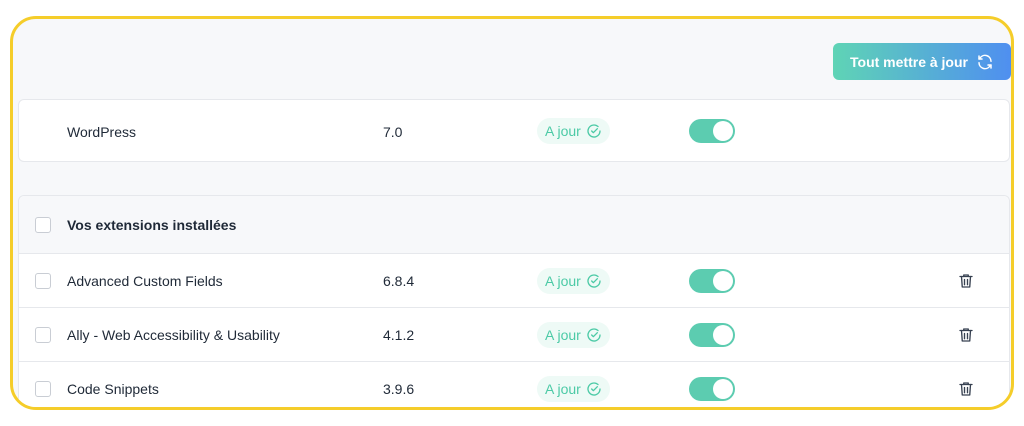 The height and width of the screenshot is (426, 1024). Describe the element at coordinates (393, 131) in the screenshot. I see `core-version: 7.0` at that location.